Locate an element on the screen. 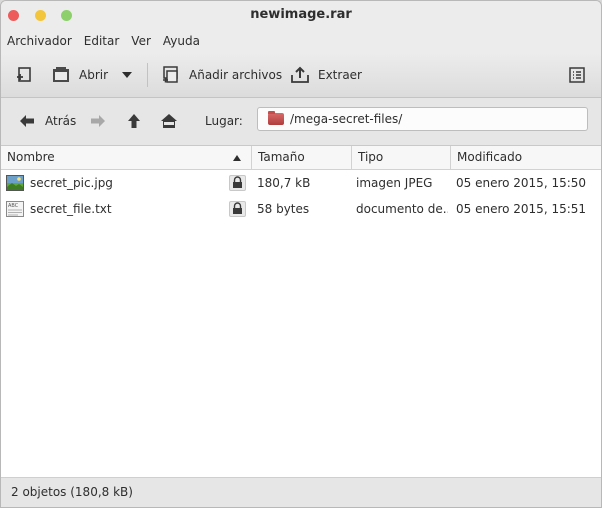  properties-button is located at coordinates (577, 75).